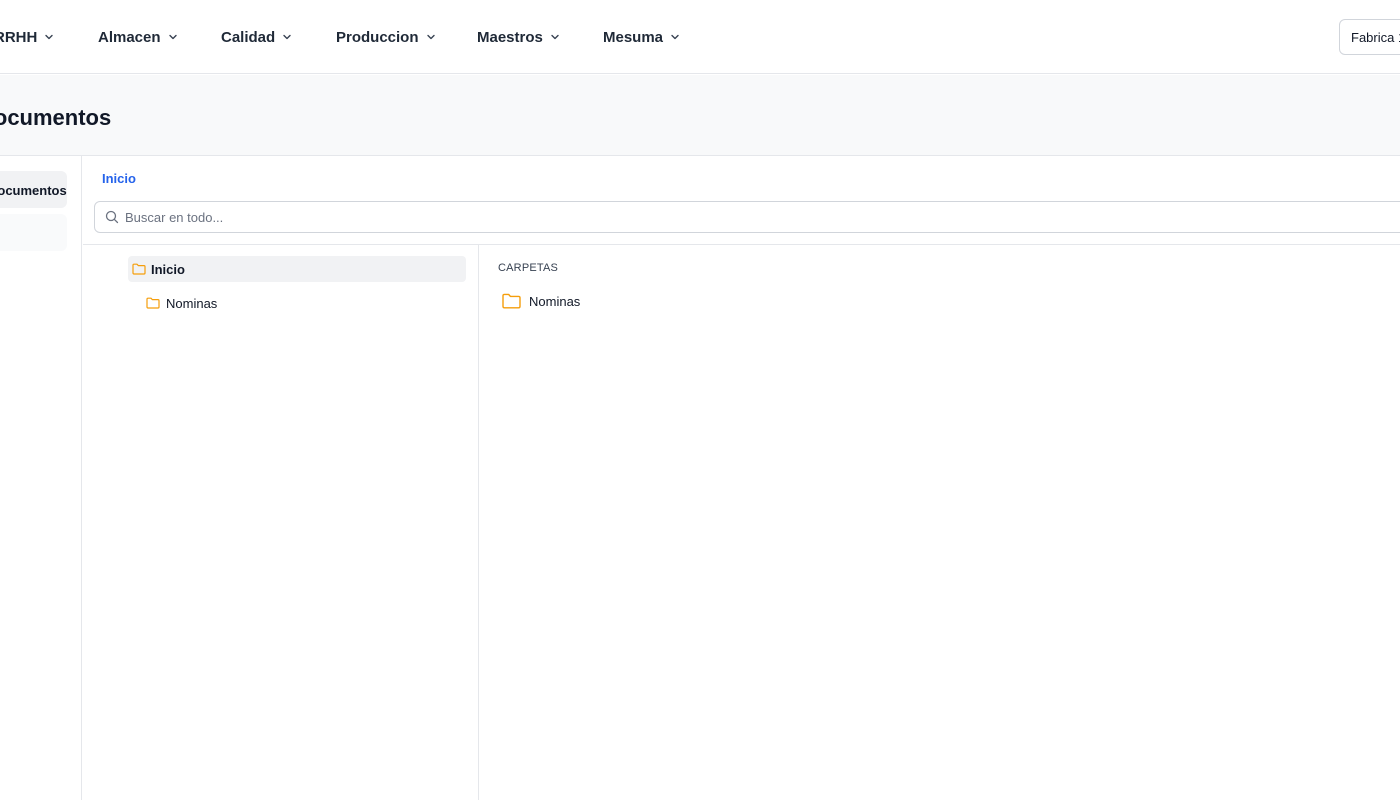 This screenshot has width=1400, height=800. I want to click on folder-item-nominas: Nominas, so click(541, 301).